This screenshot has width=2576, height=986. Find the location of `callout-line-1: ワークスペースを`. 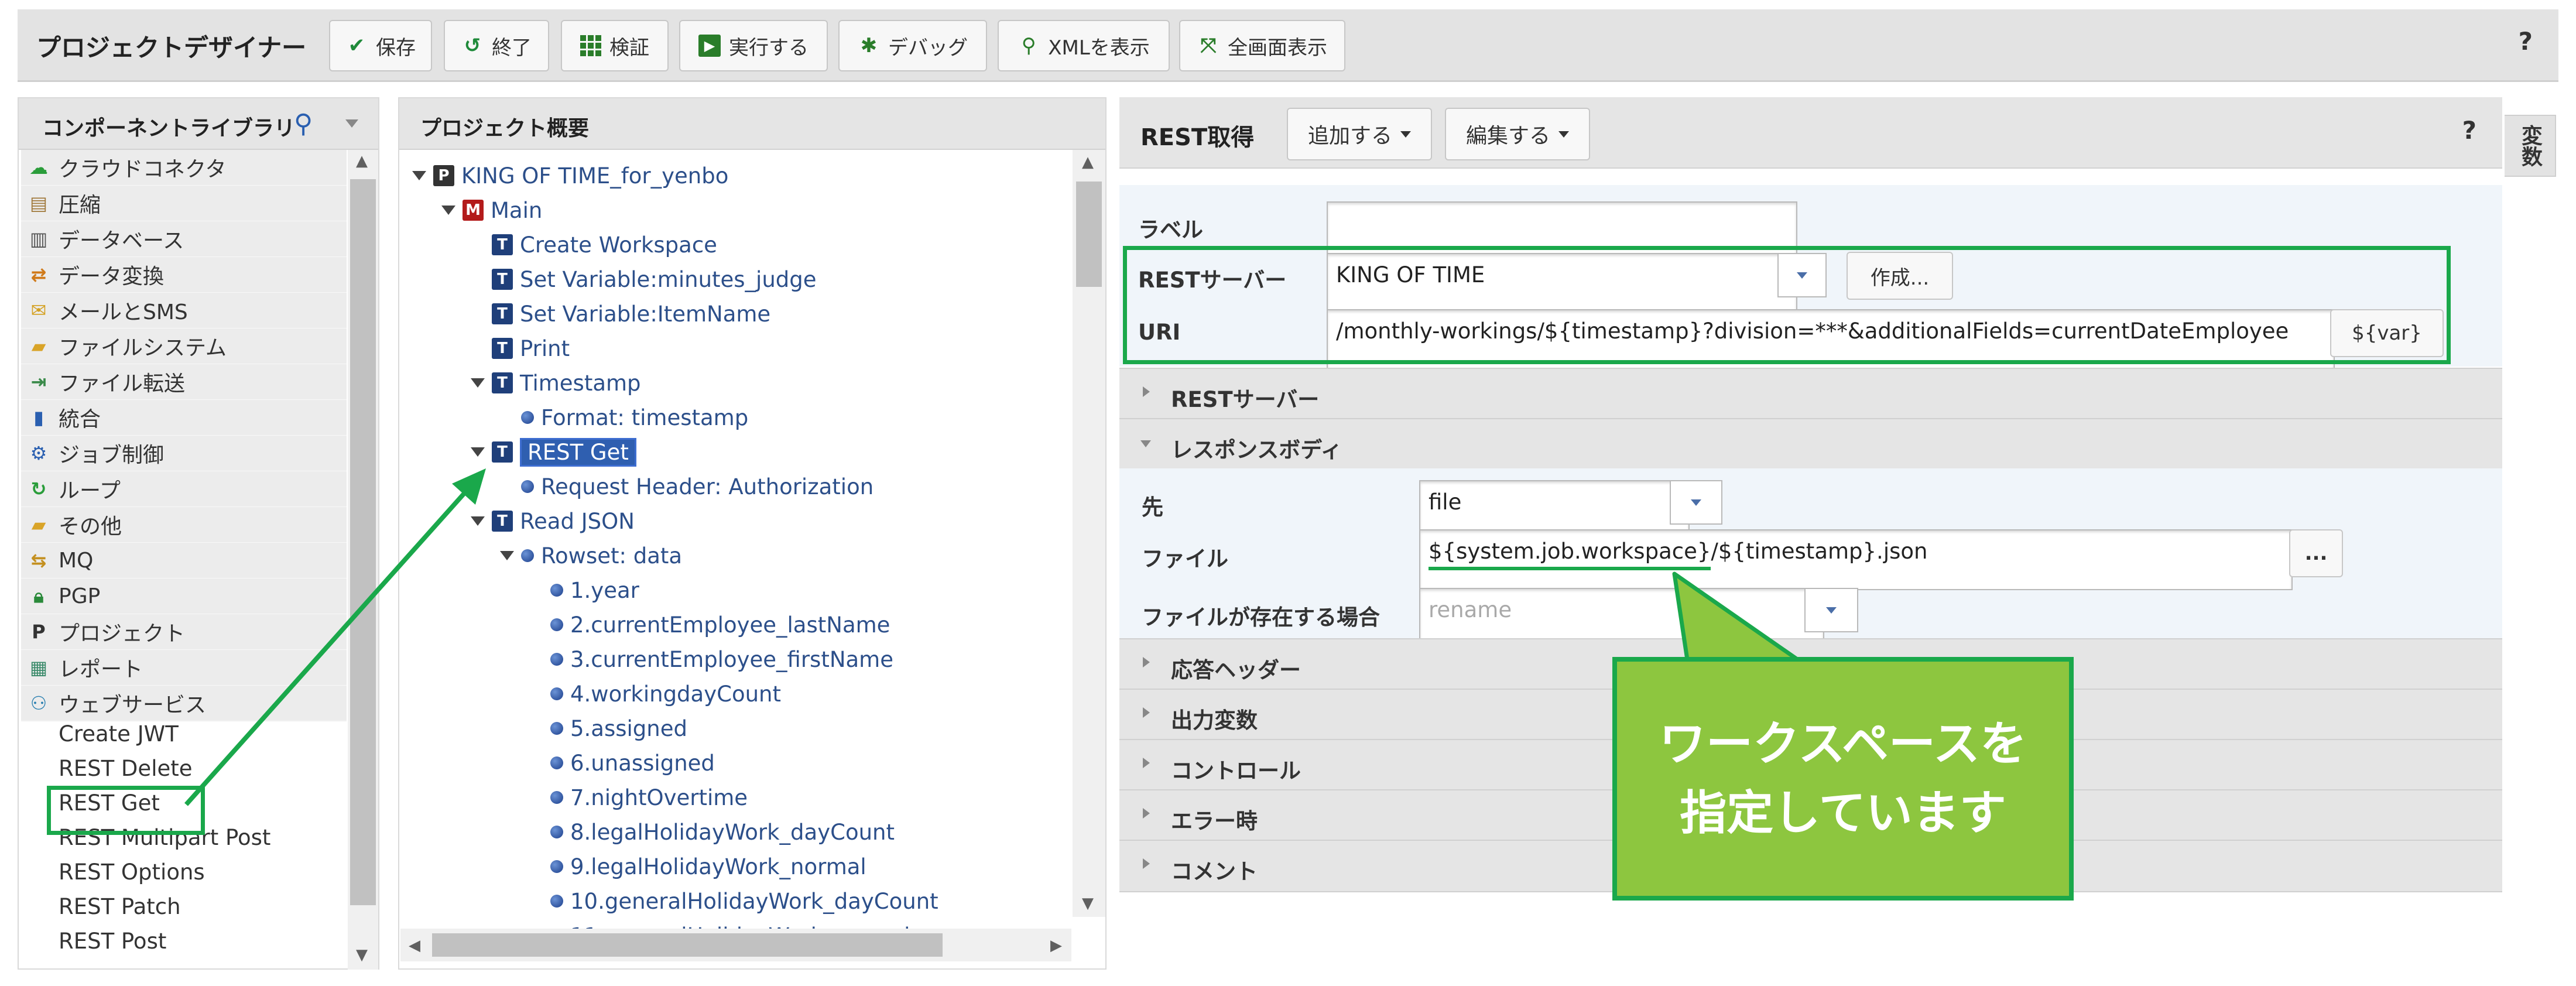

callout-line-1: ワークスペースを is located at coordinates (1843, 744).